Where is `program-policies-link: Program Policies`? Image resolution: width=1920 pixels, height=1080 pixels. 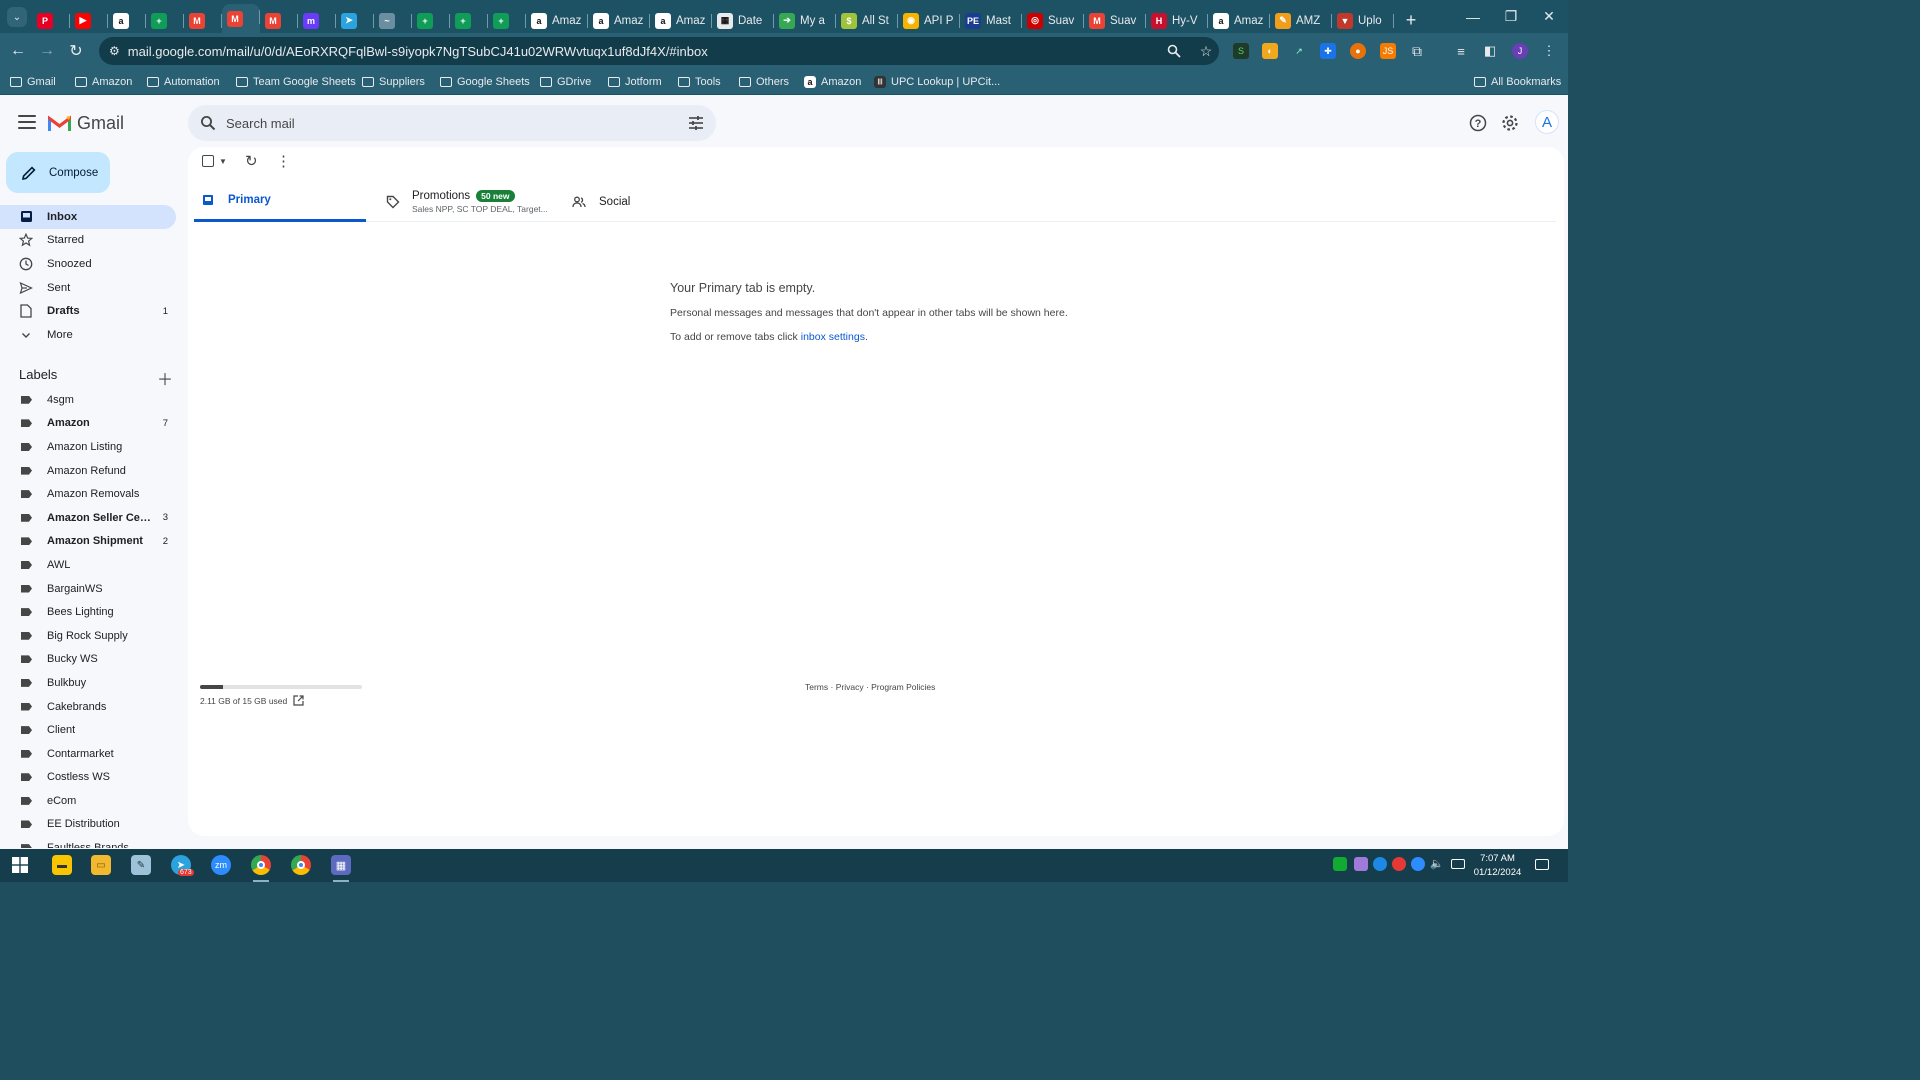
program-policies-link: Program Policies is located at coordinates (903, 687).